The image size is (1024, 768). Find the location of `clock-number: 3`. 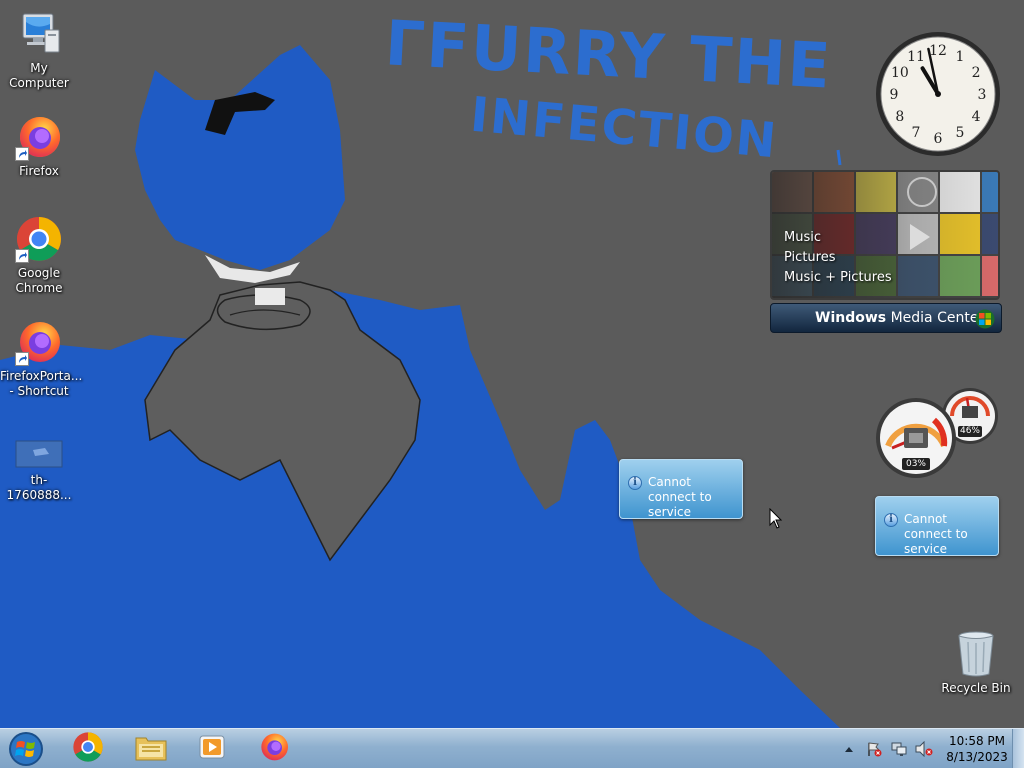

clock-number: 3 is located at coordinates (982, 95).